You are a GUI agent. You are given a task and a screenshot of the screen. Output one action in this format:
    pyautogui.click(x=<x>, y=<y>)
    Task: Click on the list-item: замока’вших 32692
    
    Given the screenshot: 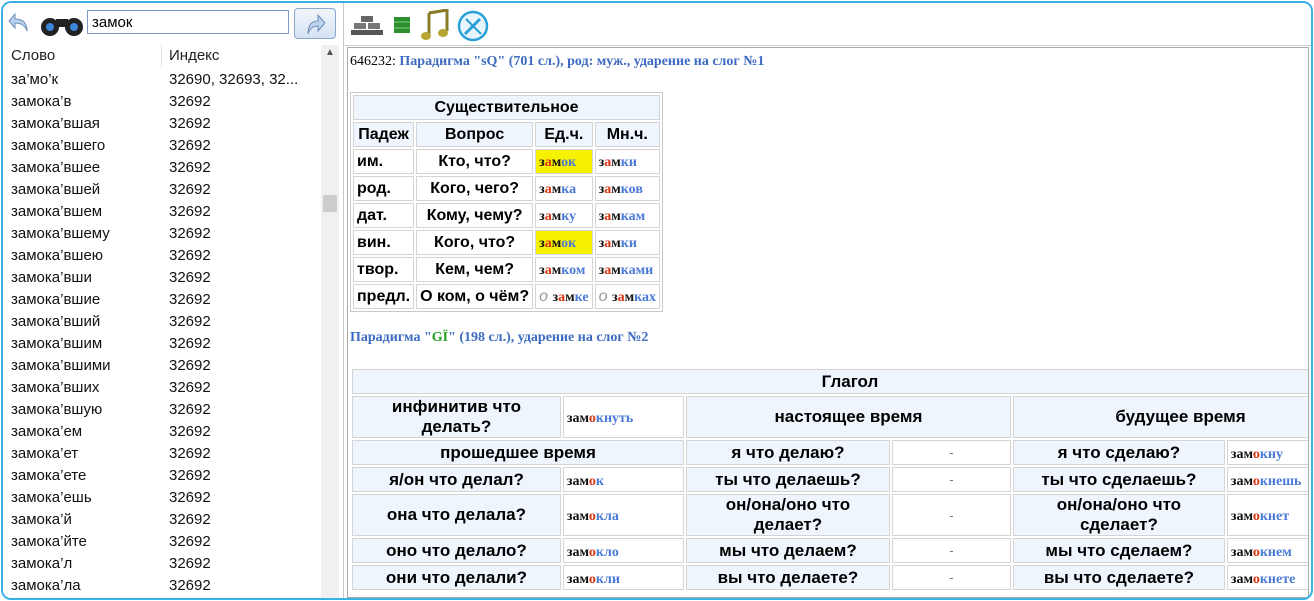 What is the action you would take?
    pyautogui.click(x=162, y=388)
    